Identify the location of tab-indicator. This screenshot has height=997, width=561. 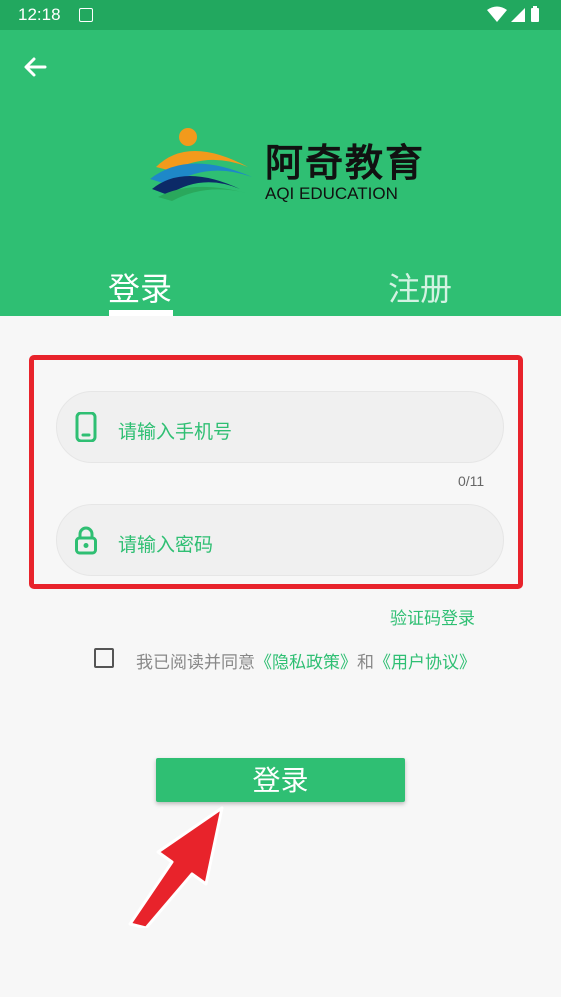
(141, 313).